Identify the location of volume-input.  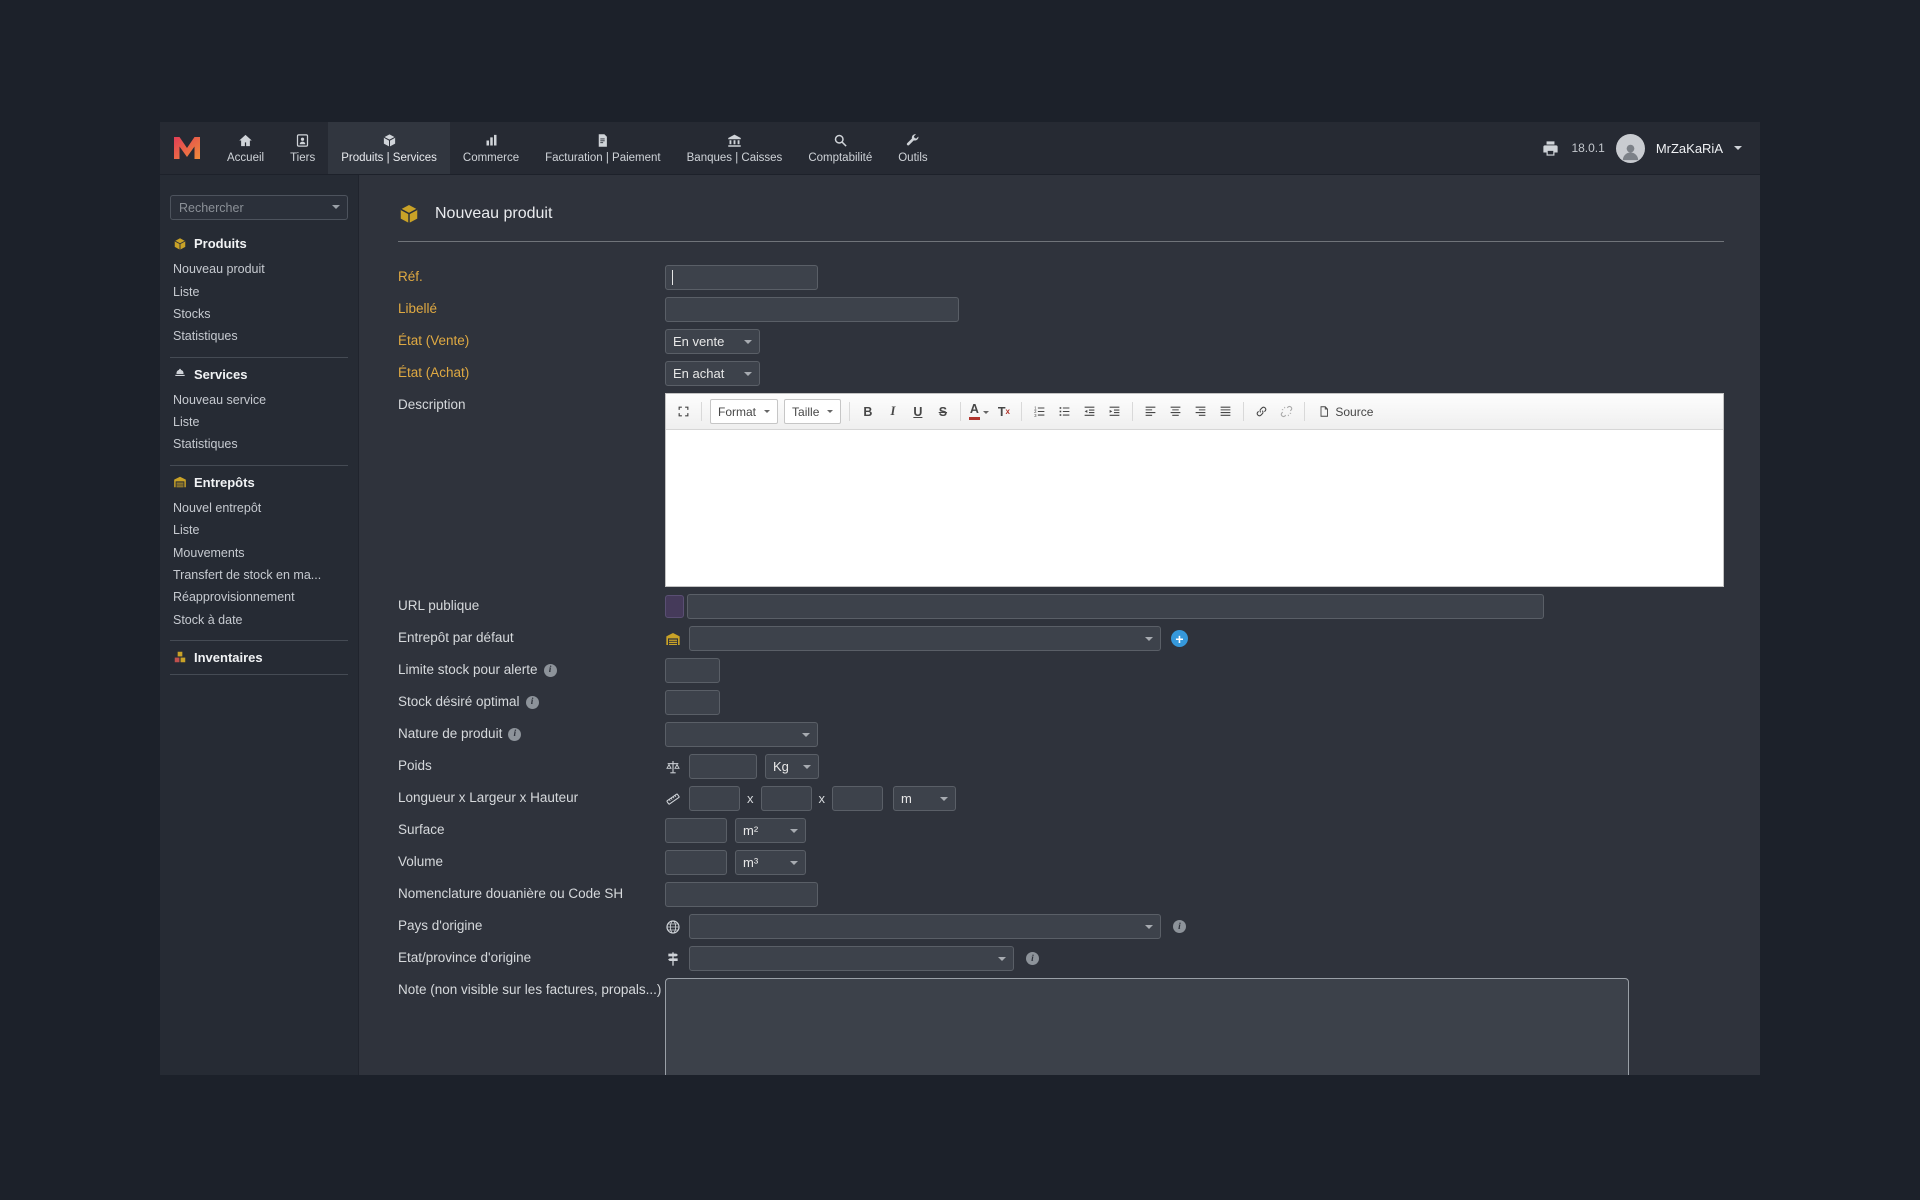
(696, 862).